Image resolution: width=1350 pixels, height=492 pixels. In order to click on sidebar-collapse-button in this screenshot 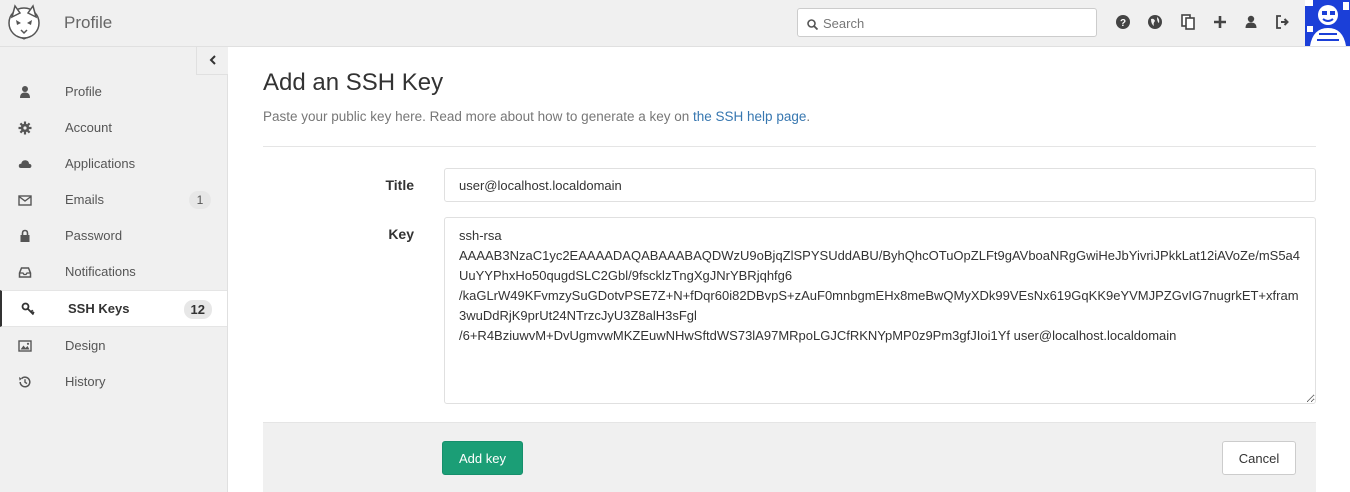, I will do `click(212, 61)`.